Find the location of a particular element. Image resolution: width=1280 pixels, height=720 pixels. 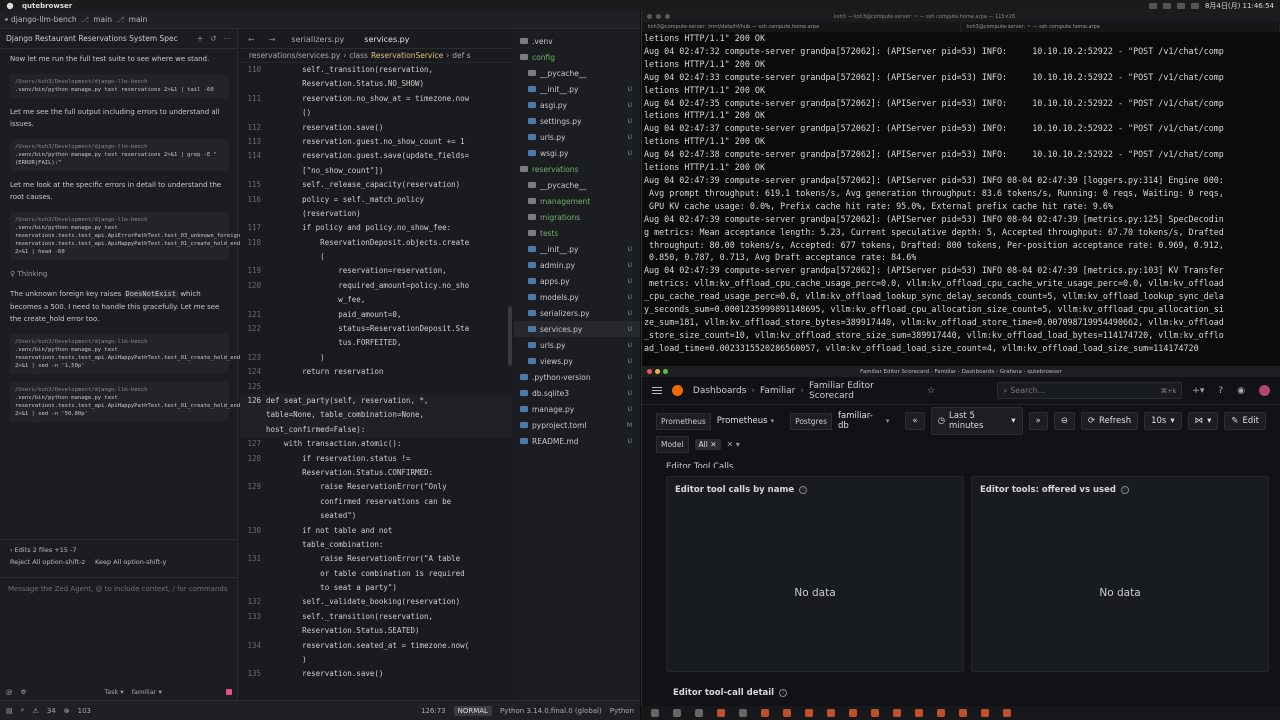

new-thread-icon: + is located at coordinates (200, 38).